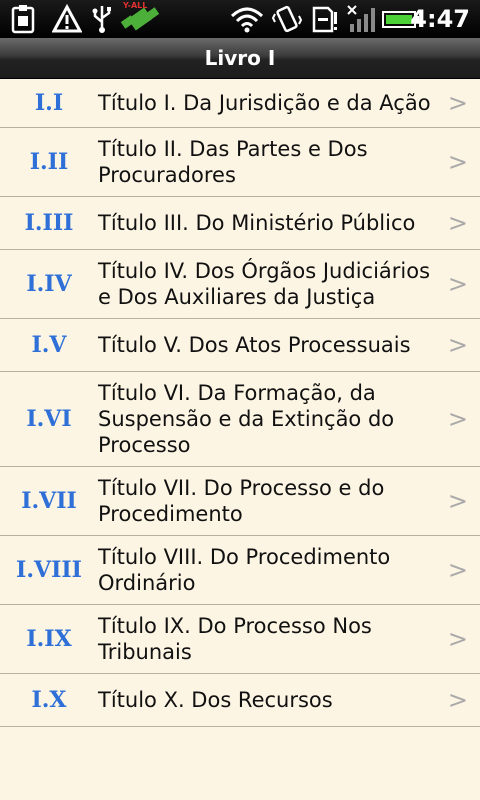 This screenshot has width=480, height=800. Describe the element at coordinates (67, 18) in the screenshot. I see `warning-icon` at that location.